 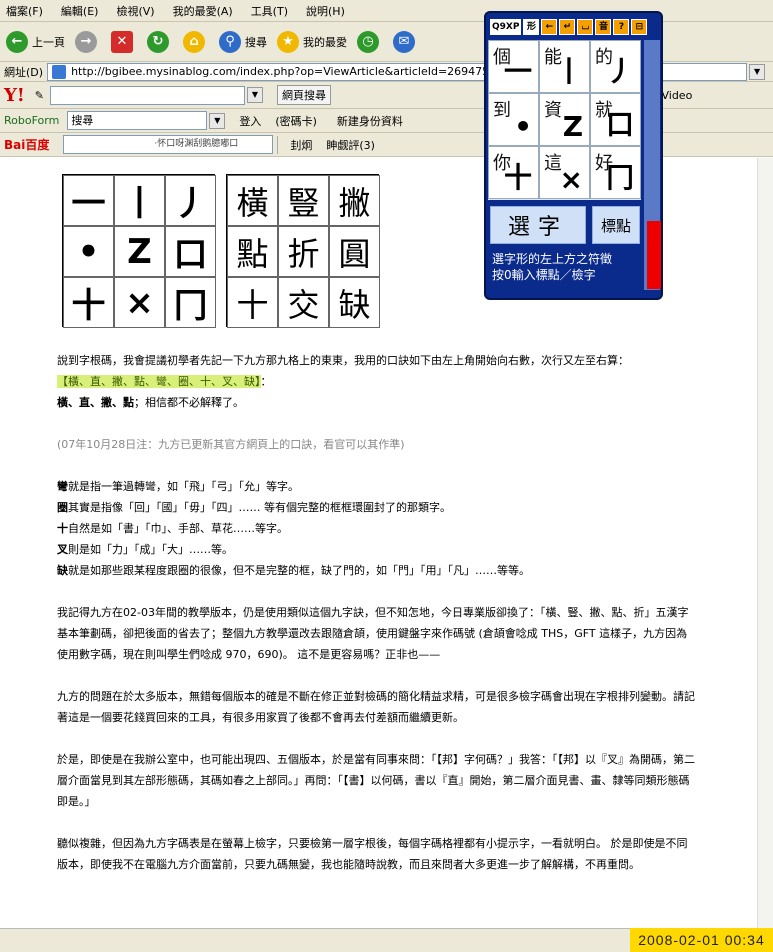 What do you see at coordinates (615, 172) in the screenshot?
I see `ime-key: 好冂` at bounding box center [615, 172].